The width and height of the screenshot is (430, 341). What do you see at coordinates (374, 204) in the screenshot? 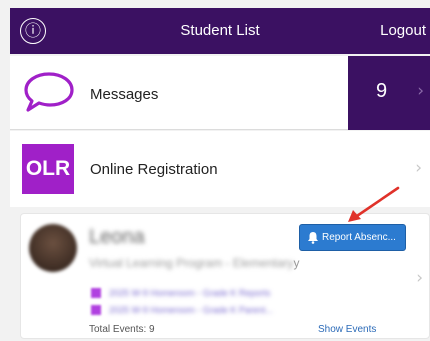
I see `red-arrow-icon` at bounding box center [374, 204].